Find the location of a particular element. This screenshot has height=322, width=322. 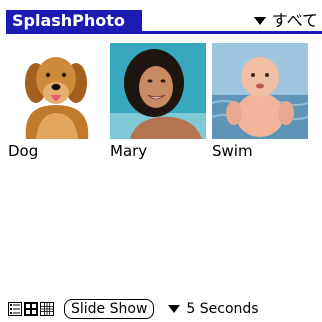

mary-photo is located at coordinates (158, 91).